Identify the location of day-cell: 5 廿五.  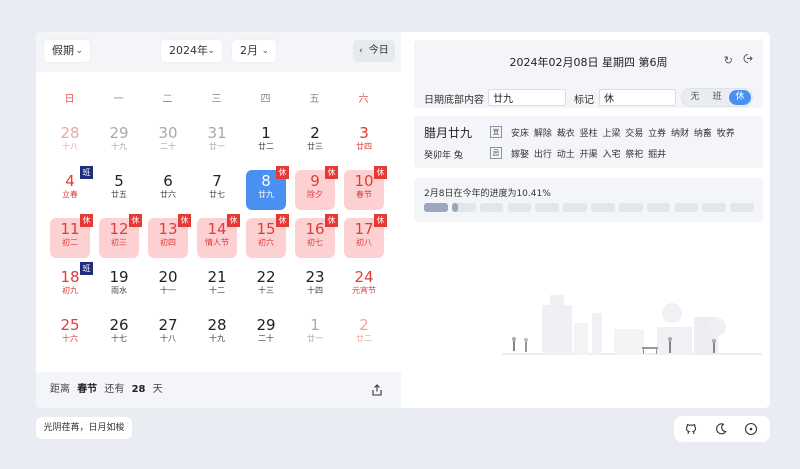
(119, 190).